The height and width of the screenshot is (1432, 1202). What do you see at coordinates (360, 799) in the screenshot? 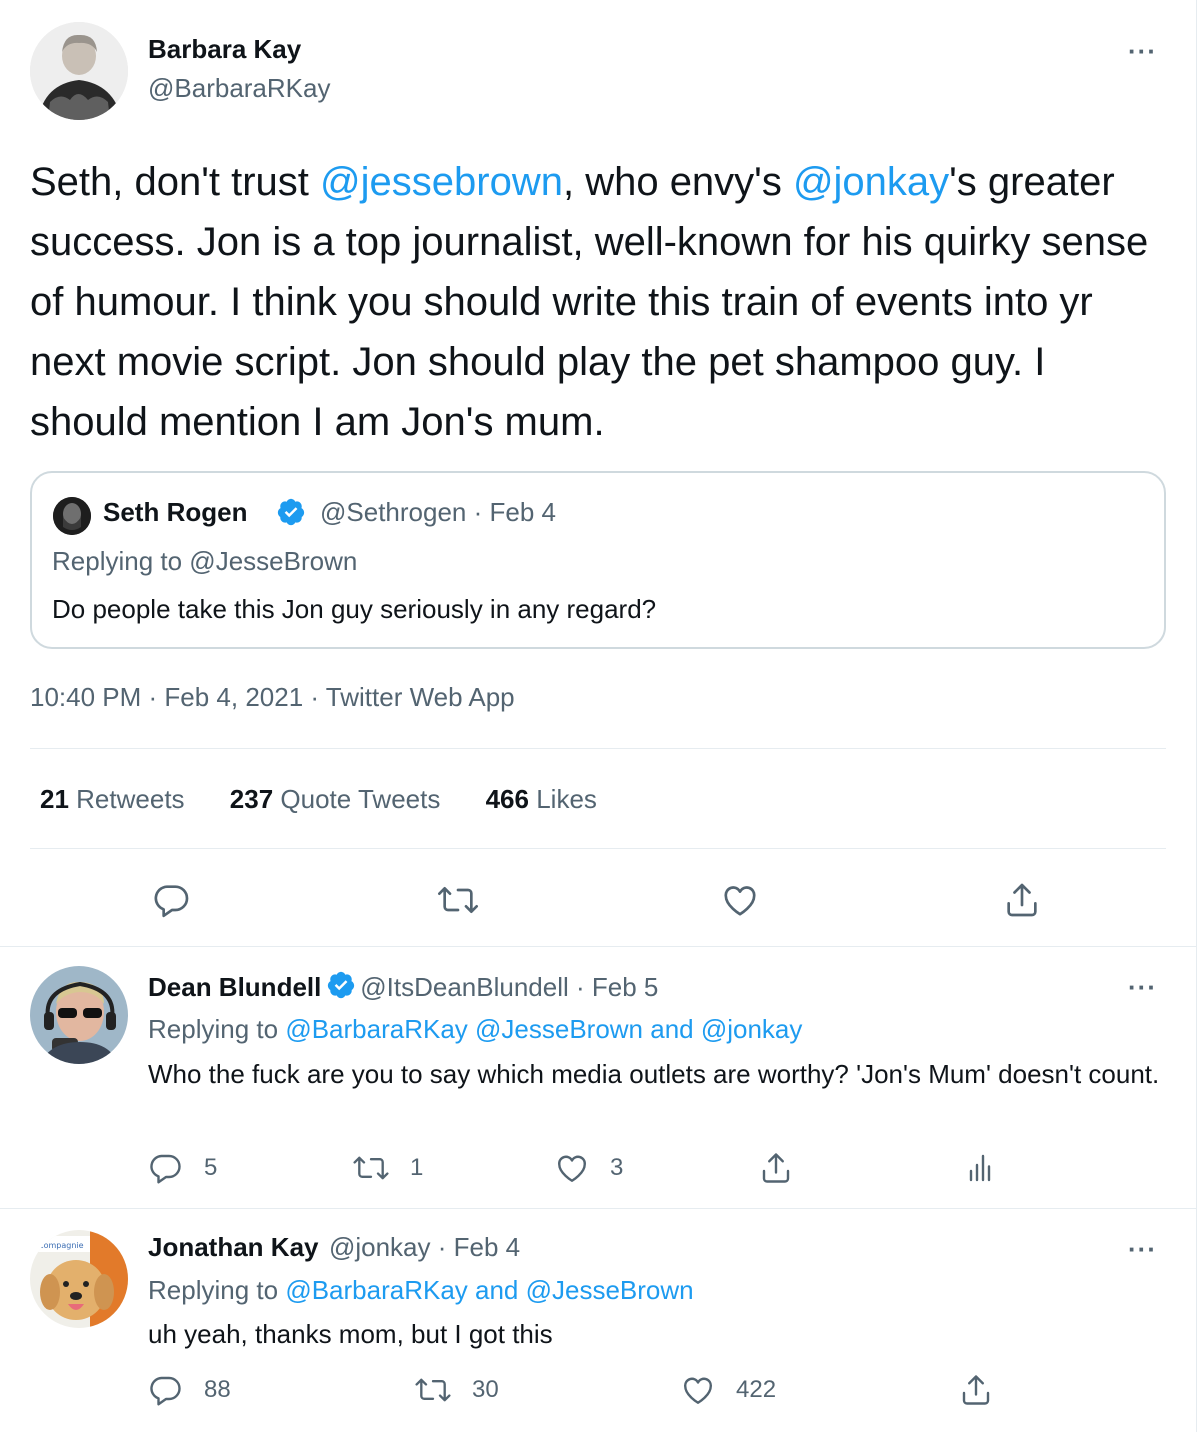
I see `quote-tweets-label: Quote Tweets` at bounding box center [360, 799].